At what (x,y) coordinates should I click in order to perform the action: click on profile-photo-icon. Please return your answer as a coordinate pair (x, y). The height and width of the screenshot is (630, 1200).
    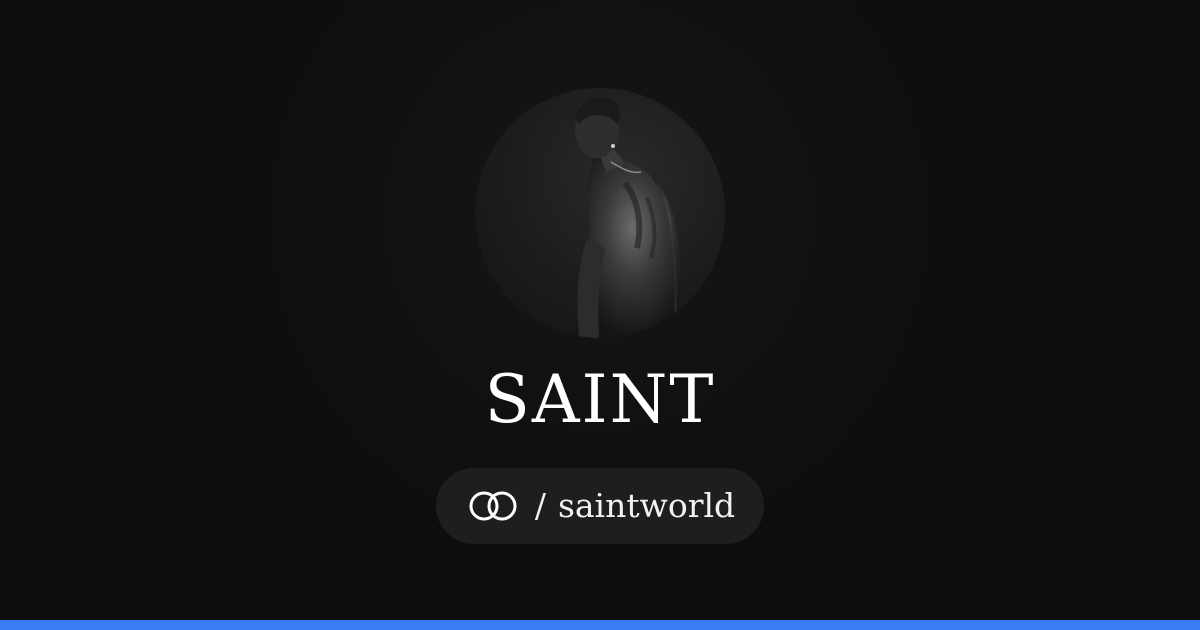
    Looking at the image, I should click on (627, 217).